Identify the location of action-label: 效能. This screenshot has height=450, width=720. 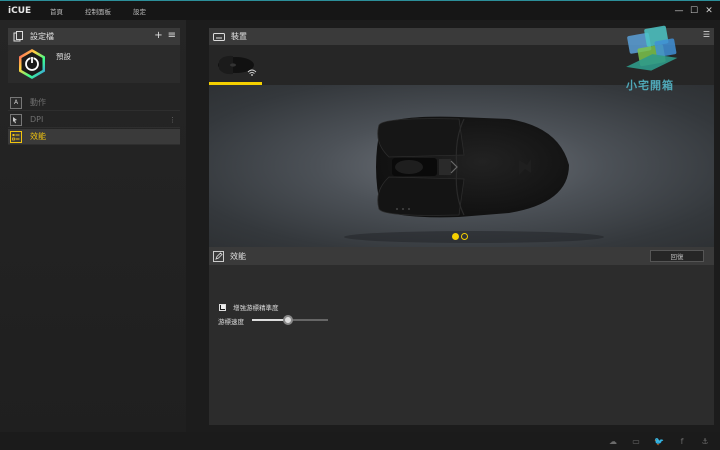
(38, 136).